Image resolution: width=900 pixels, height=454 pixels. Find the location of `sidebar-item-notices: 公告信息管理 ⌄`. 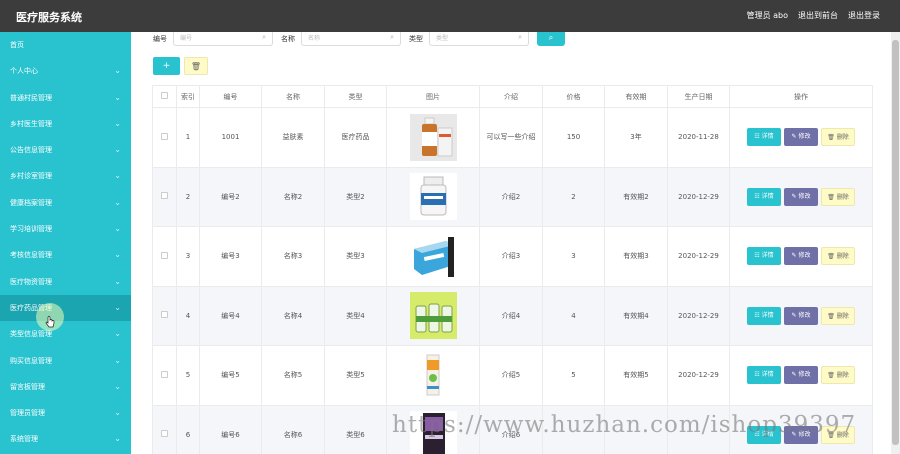

sidebar-item-notices: 公告信息管理 ⌄ is located at coordinates (65, 150).